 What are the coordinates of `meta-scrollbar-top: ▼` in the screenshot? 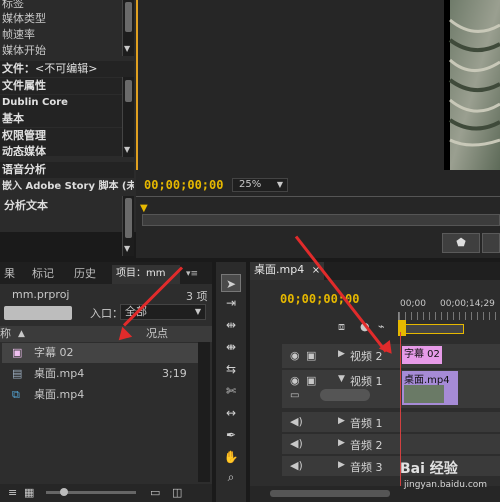 It's located at (128, 28).